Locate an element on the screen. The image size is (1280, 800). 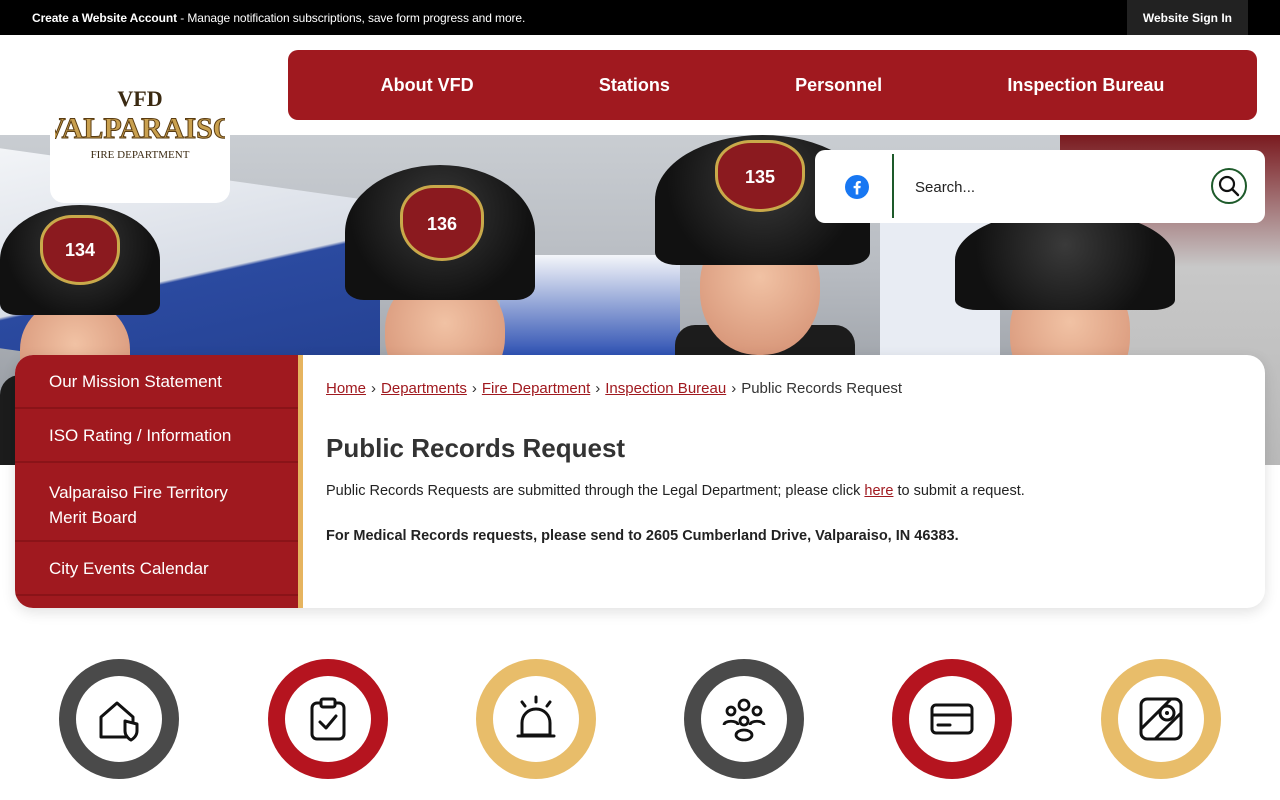
map-pin-icon is located at coordinates (1161, 719).